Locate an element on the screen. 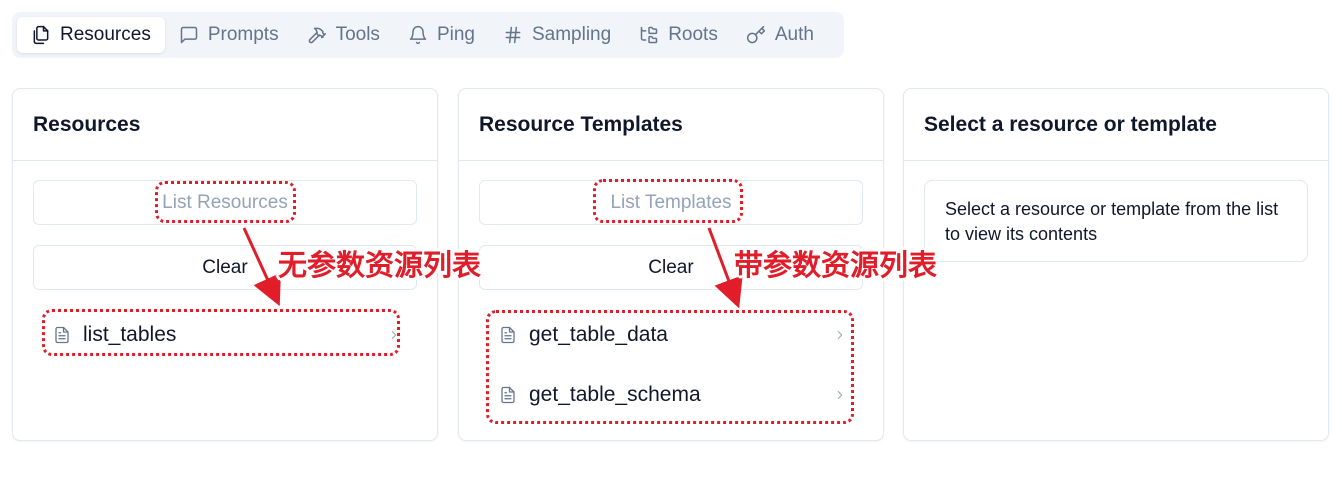  tab-auth: Auth is located at coordinates (780, 35).